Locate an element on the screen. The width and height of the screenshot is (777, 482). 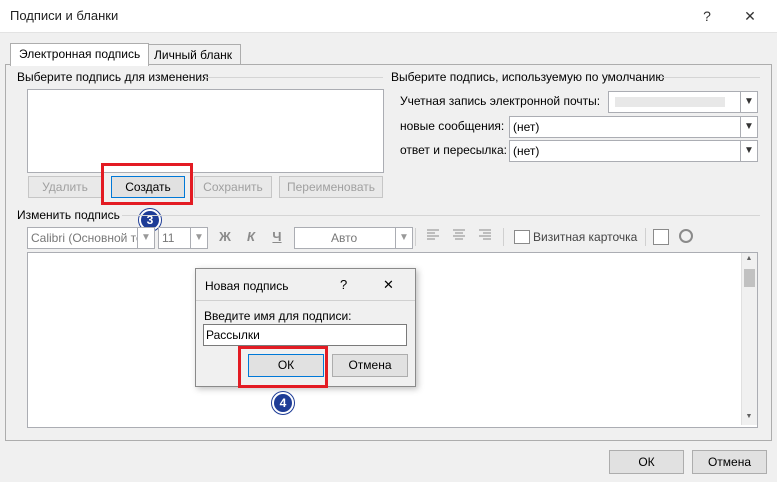
scroll-thumb is located at coordinates (749, 278).